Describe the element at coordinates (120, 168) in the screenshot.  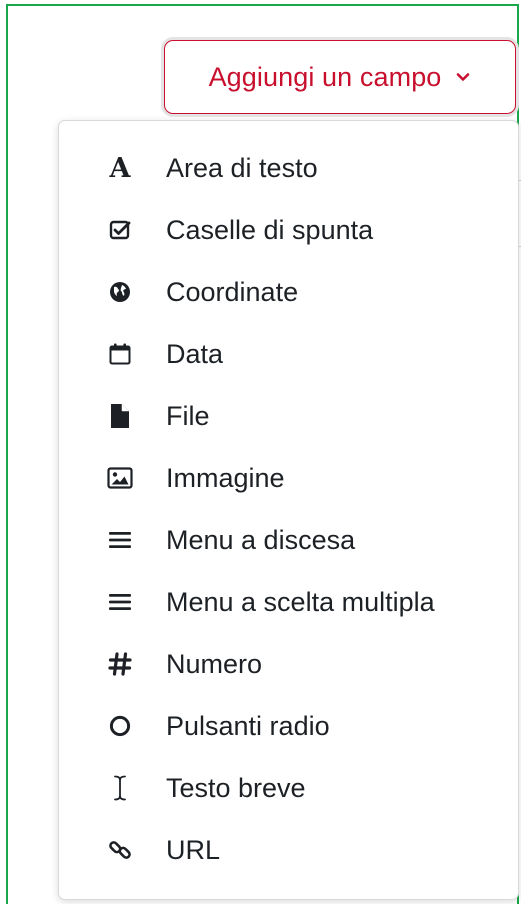
I see `text-area-icon: A` at that location.